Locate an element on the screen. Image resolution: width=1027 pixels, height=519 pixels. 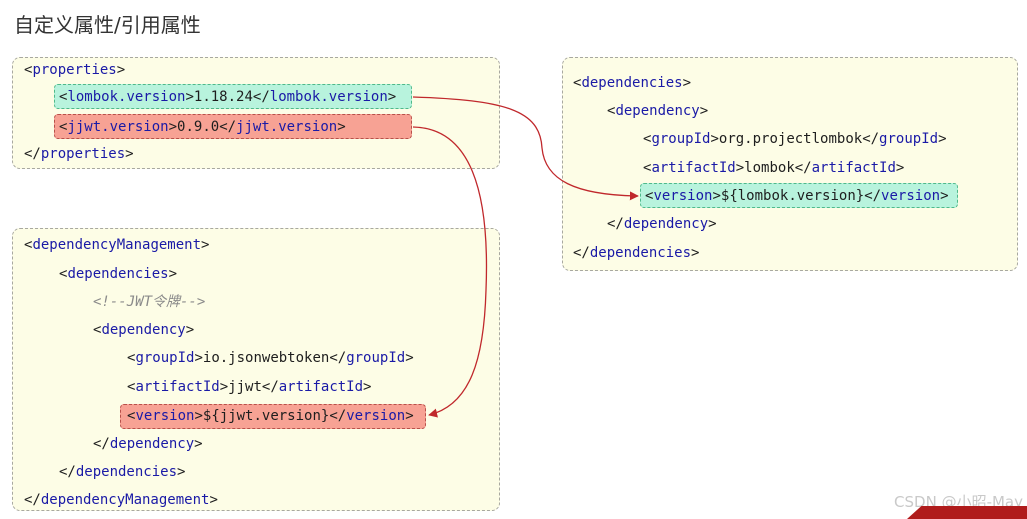
connector-arrows is located at coordinates (525, 257).